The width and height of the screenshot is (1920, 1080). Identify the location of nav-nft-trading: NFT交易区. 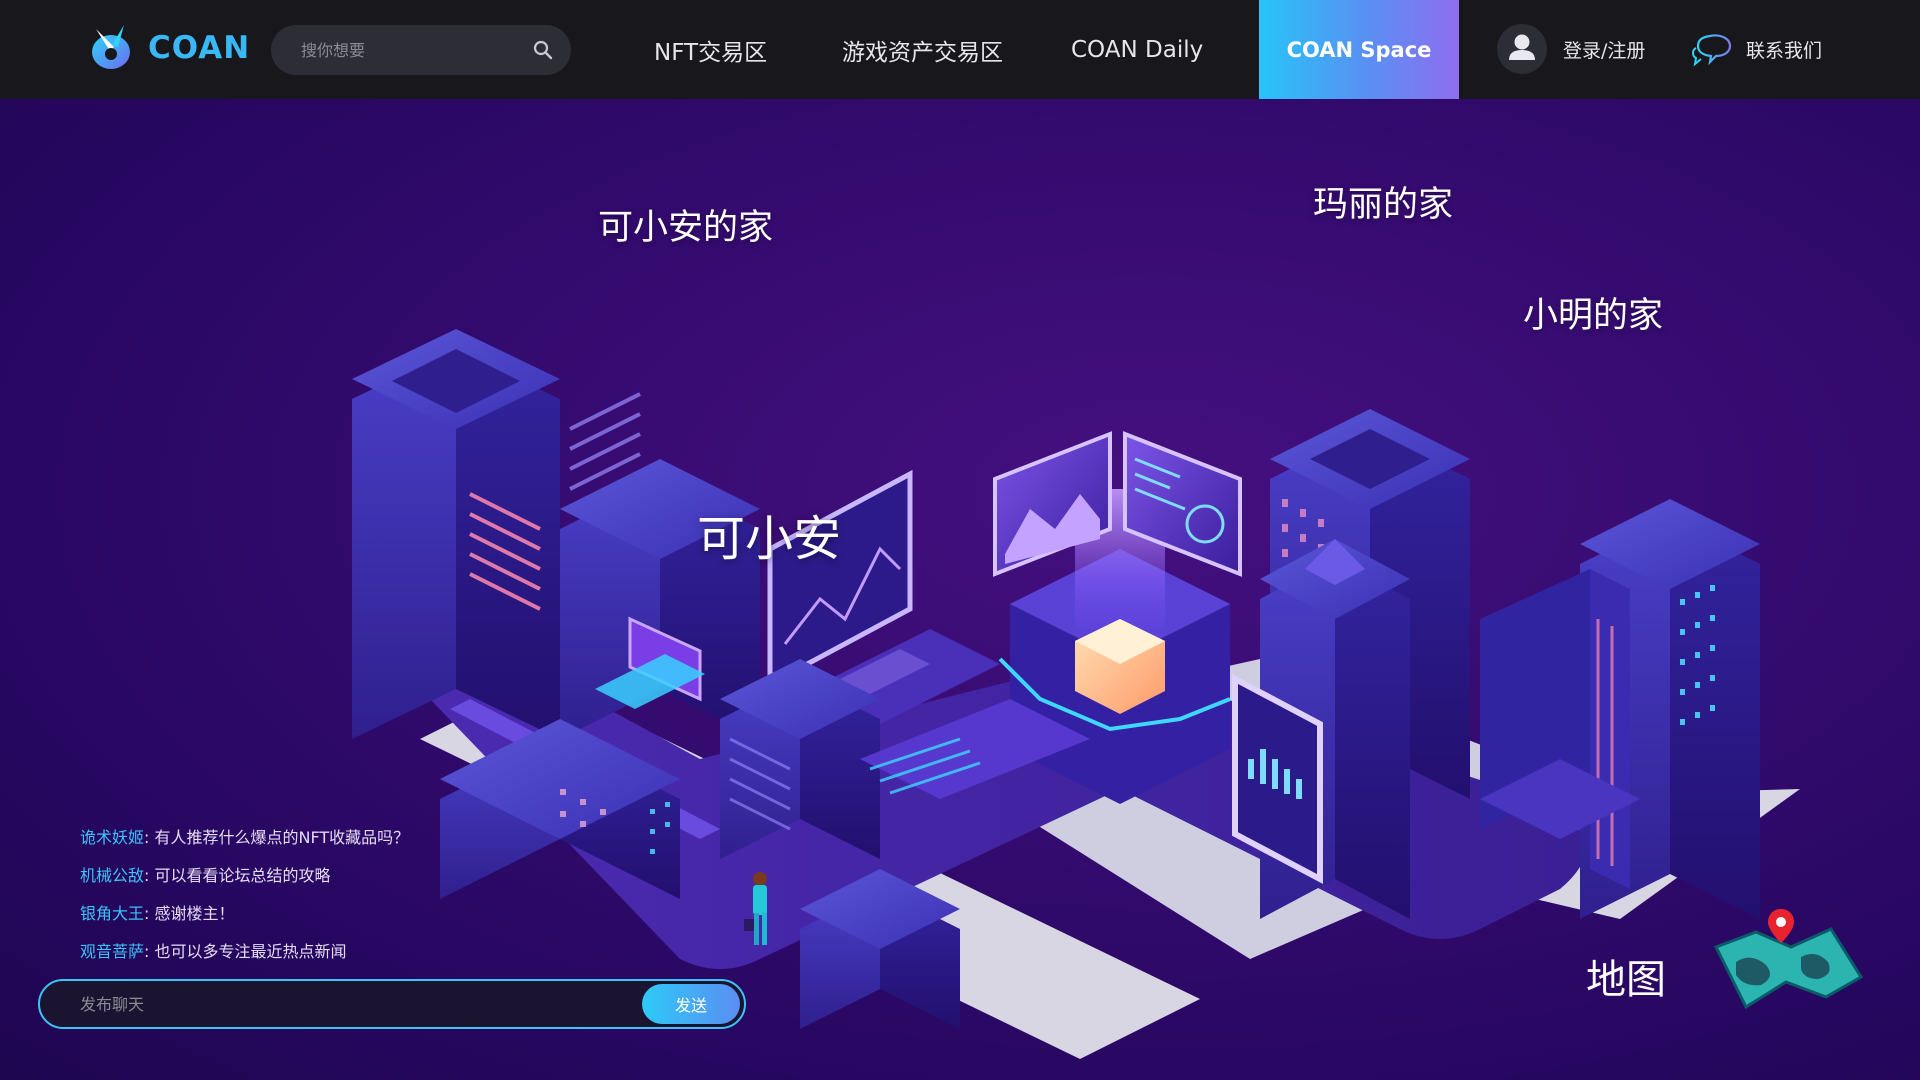
(710, 49).